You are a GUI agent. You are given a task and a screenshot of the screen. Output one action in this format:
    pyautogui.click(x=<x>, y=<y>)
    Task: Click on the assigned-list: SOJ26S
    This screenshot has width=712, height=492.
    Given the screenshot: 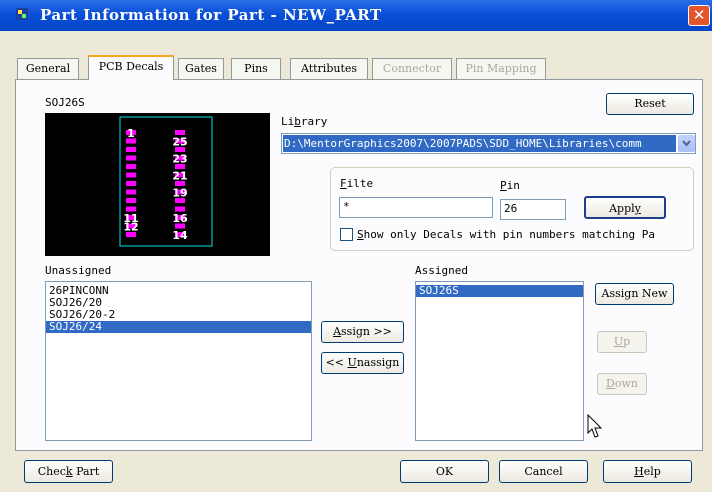 What is the action you would take?
    pyautogui.click(x=499, y=361)
    